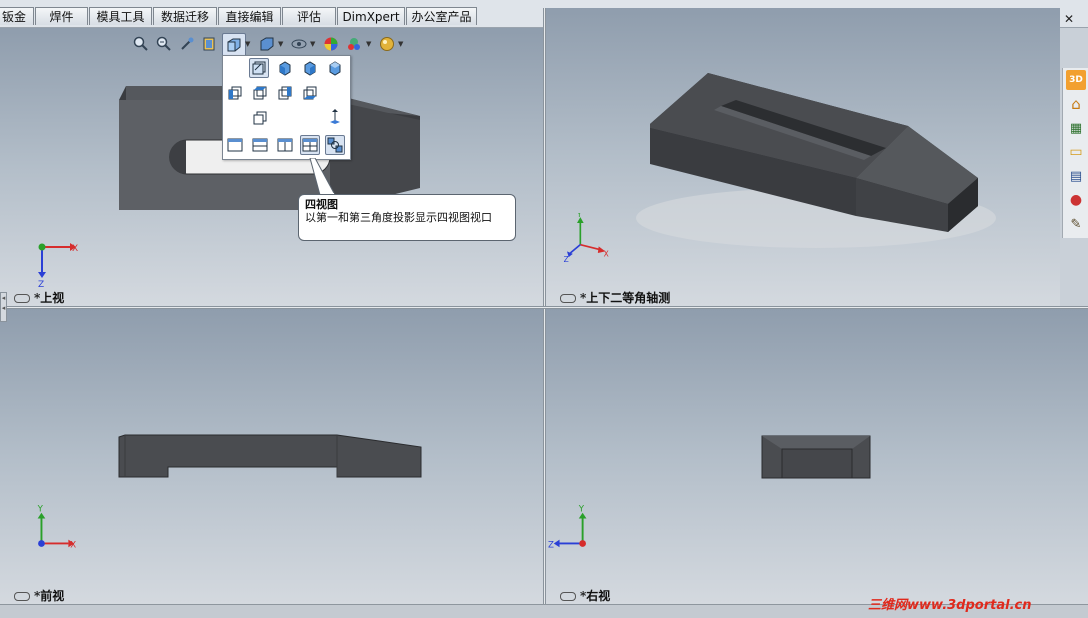  What do you see at coordinates (1076, 80) in the screenshot?
I see `solidworks-resources-icon: 3D` at bounding box center [1076, 80].